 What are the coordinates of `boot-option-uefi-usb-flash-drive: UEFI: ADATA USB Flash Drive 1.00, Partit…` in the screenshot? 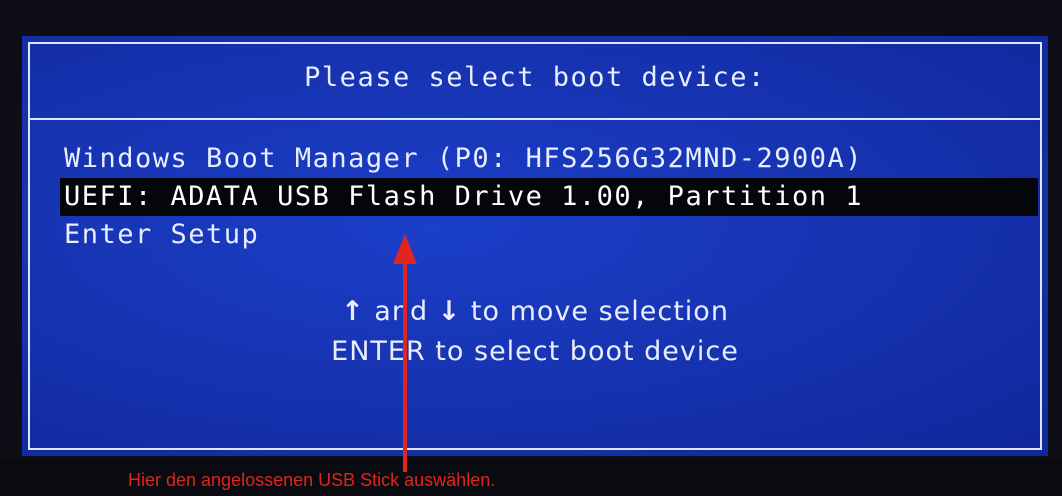 It's located at (549, 197).